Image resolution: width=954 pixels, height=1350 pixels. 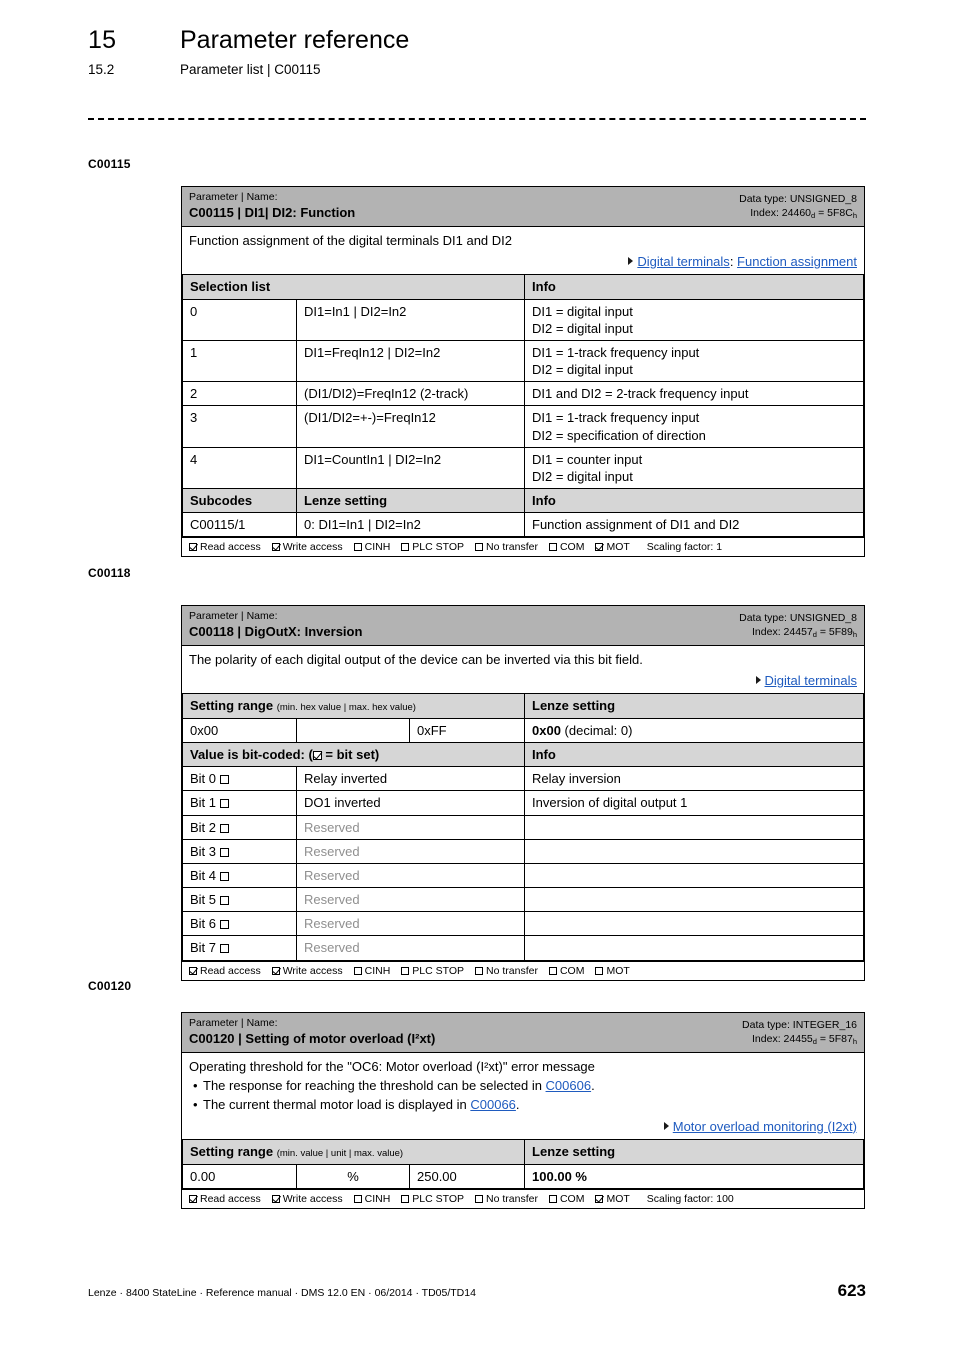 What do you see at coordinates (798, 199) in the screenshot?
I see `data-type-label: Data type: UNSIGNED_8` at bounding box center [798, 199].